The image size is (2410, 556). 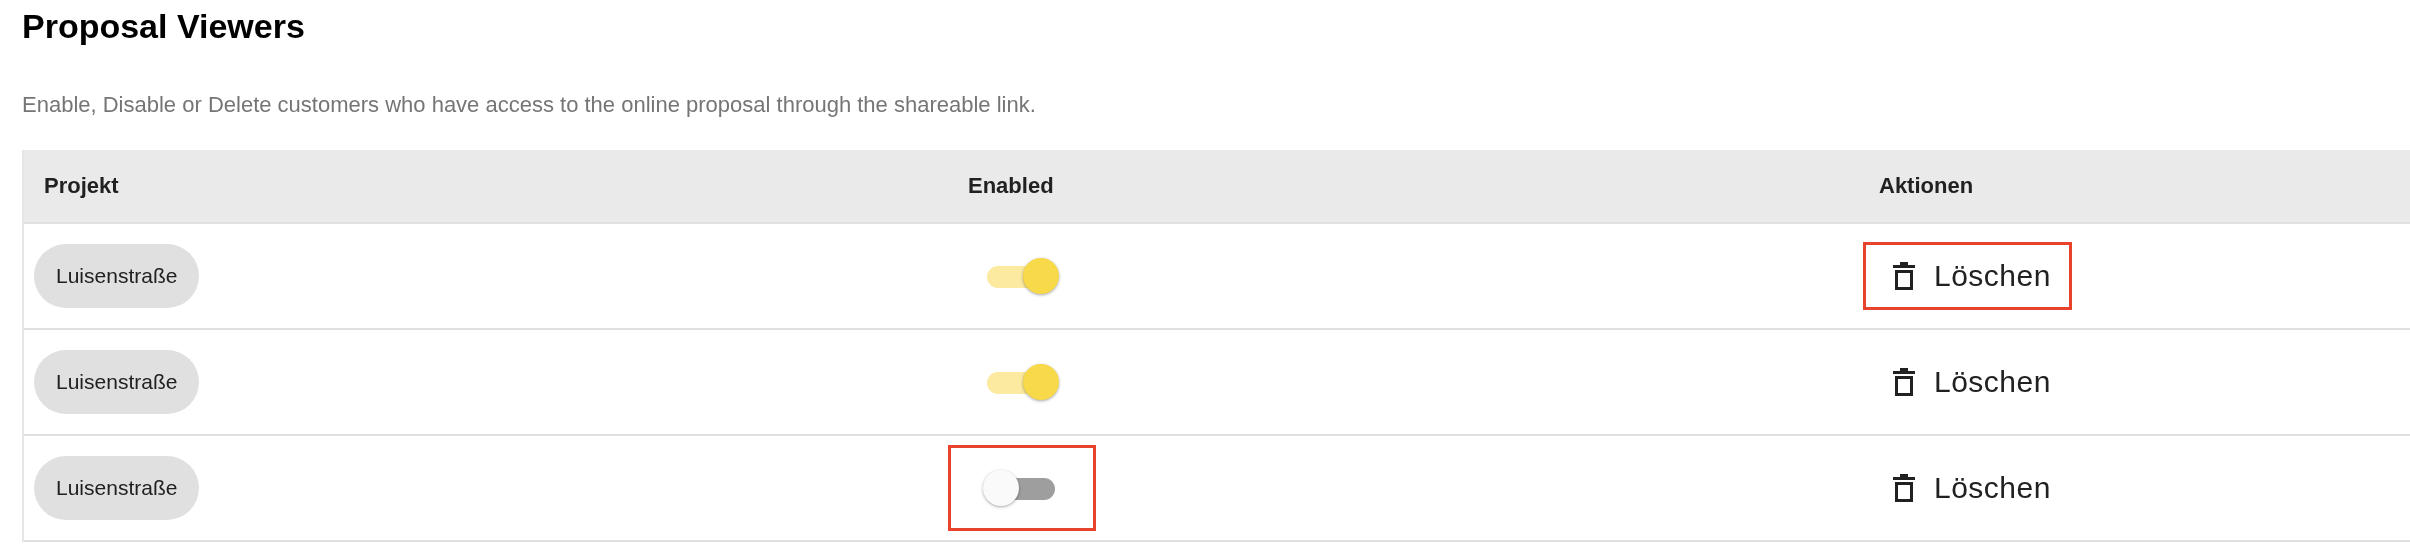 I want to click on column-header: Projekt, so click(x=81, y=185).